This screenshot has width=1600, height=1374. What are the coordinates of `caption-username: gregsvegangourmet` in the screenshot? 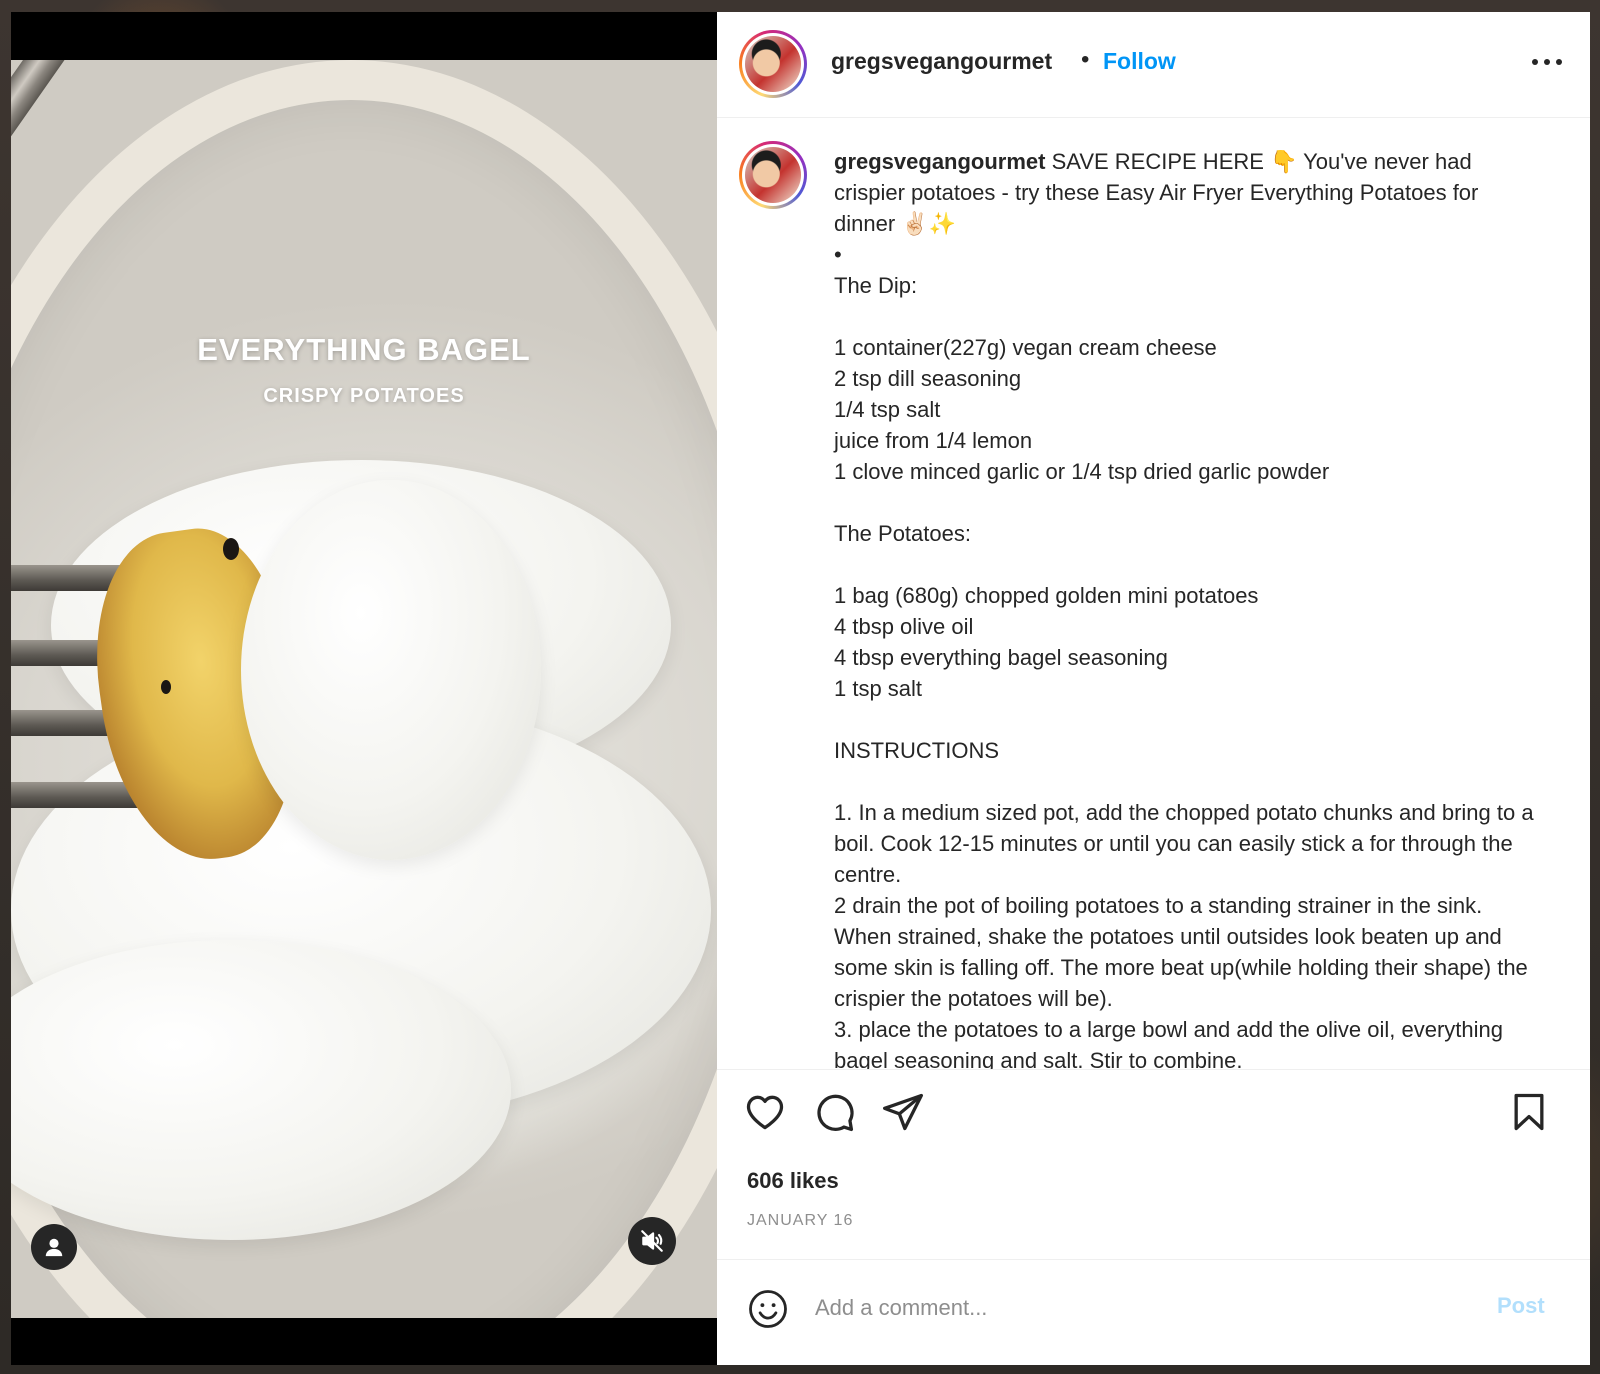 It's located at (940, 161).